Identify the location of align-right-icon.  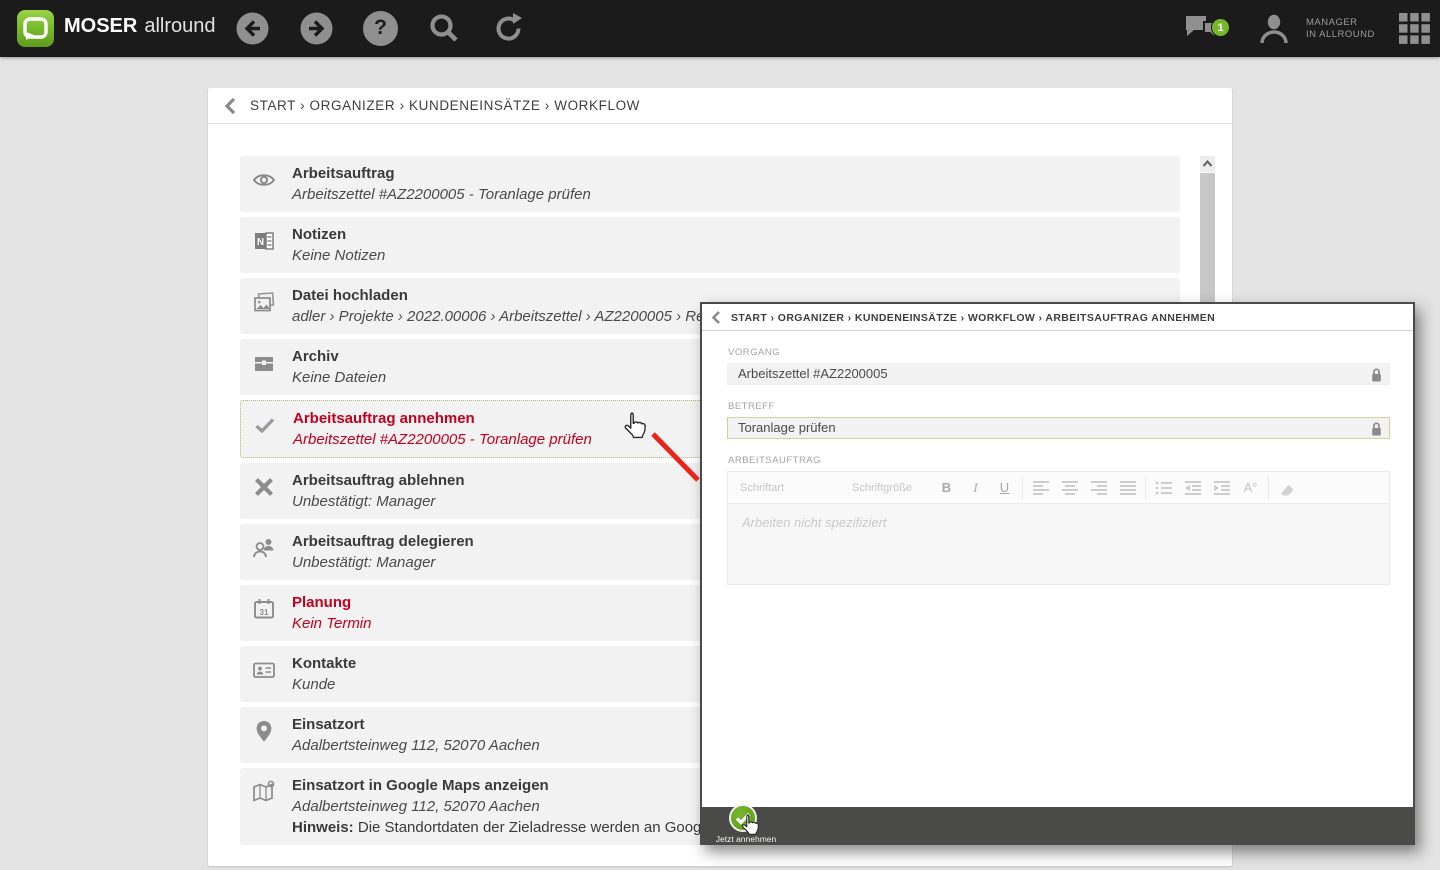
(1098, 488).